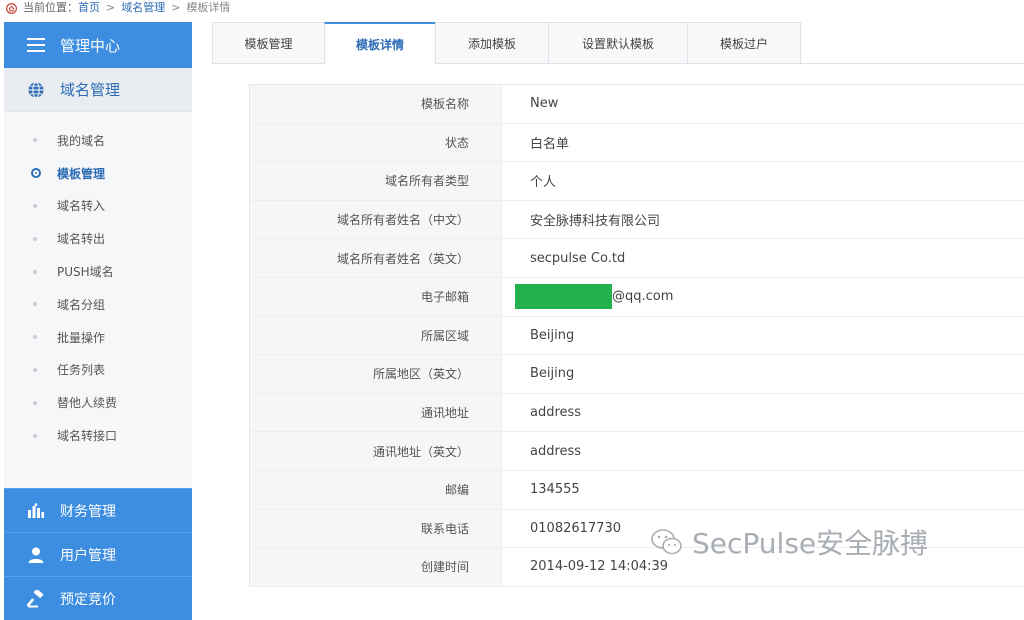 The image size is (1024, 620). I want to click on sidebar-item-label: 域名转接口, so click(87, 436).